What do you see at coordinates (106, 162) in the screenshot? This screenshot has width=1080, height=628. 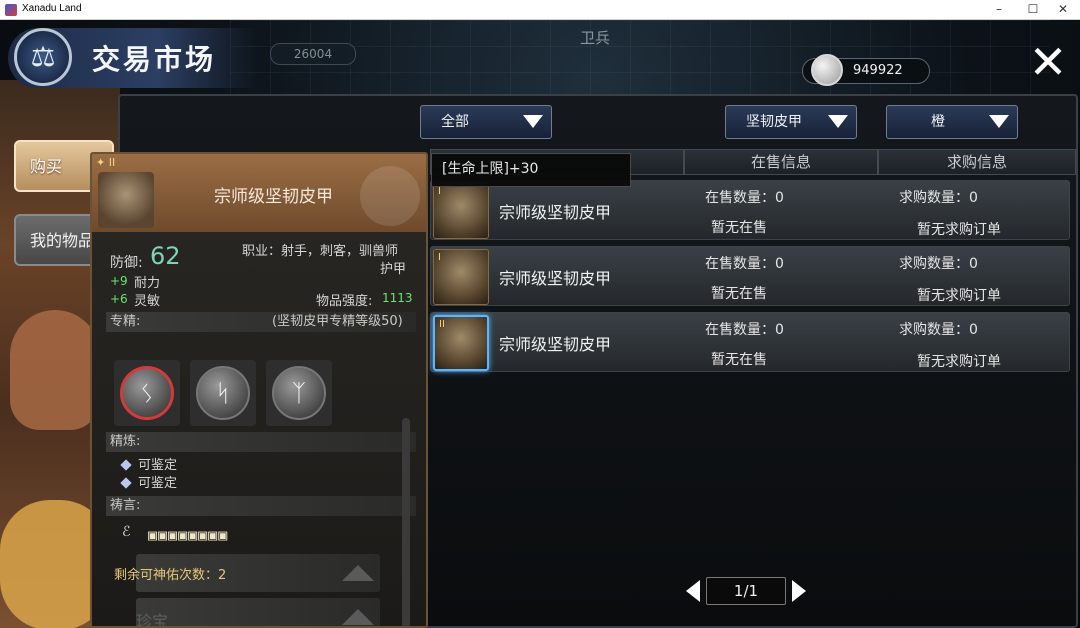 I see `tier-badge: ✦ II` at bounding box center [106, 162].